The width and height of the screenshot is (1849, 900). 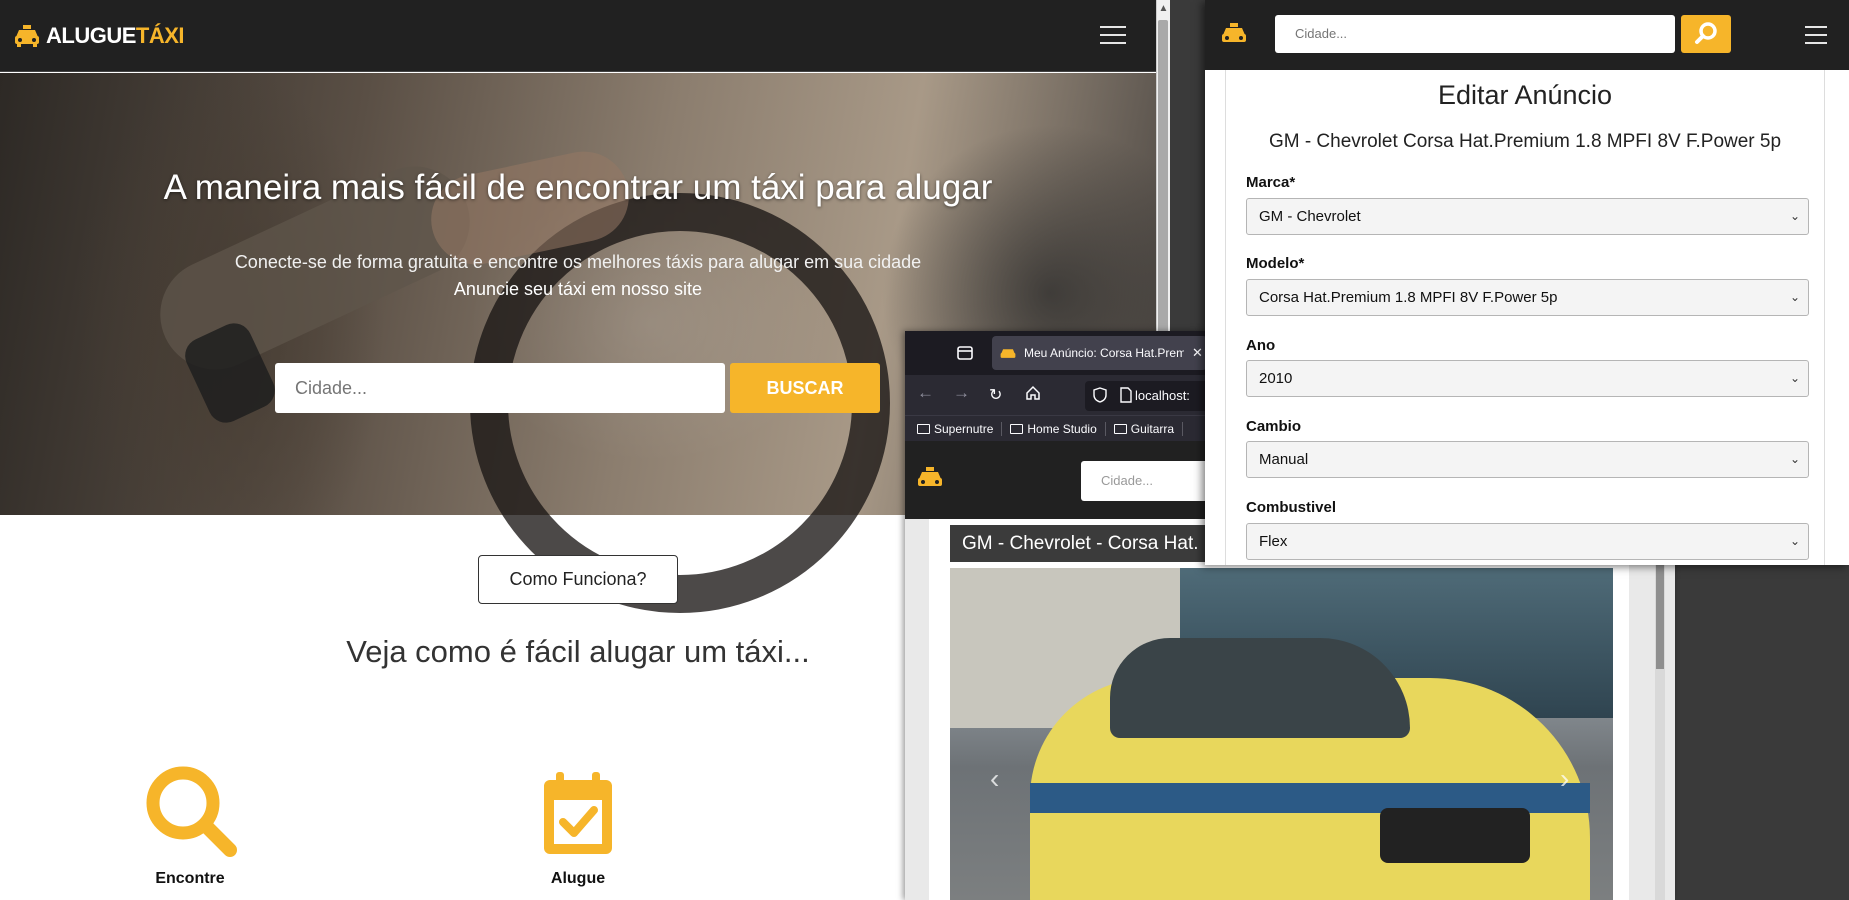 What do you see at coordinates (1148, 428) in the screenshot?
I see `bookmark-guitarra: Guitarra` at bounding box center [1148, 428].